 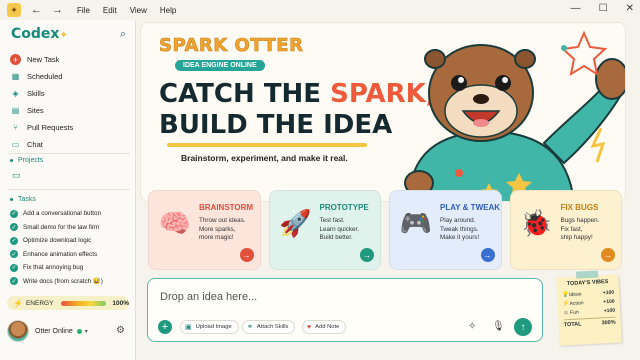 I want to click on back-arrow-icon: ←, so click(x=36, y=10).